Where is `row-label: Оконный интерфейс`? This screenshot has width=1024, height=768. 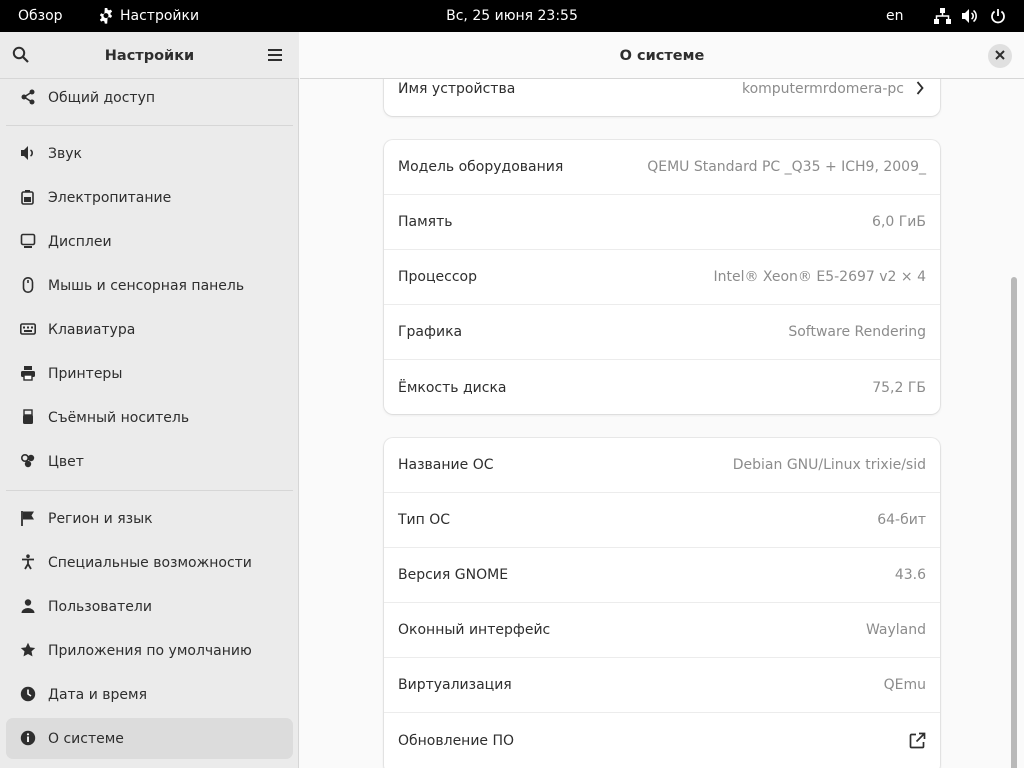 row-label: Оконный интерфейс is located at coordinates (474, 630).